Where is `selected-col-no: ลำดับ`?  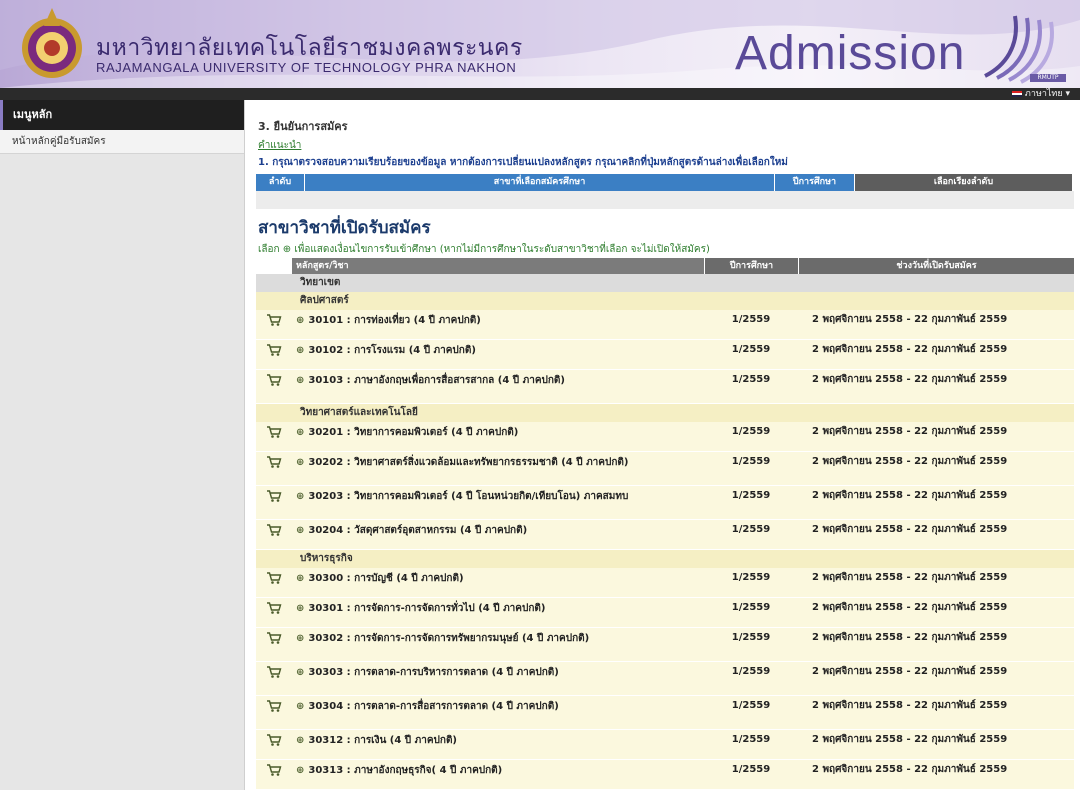
selected-col-no: ลำดับ is located at coordinates (280, 182).